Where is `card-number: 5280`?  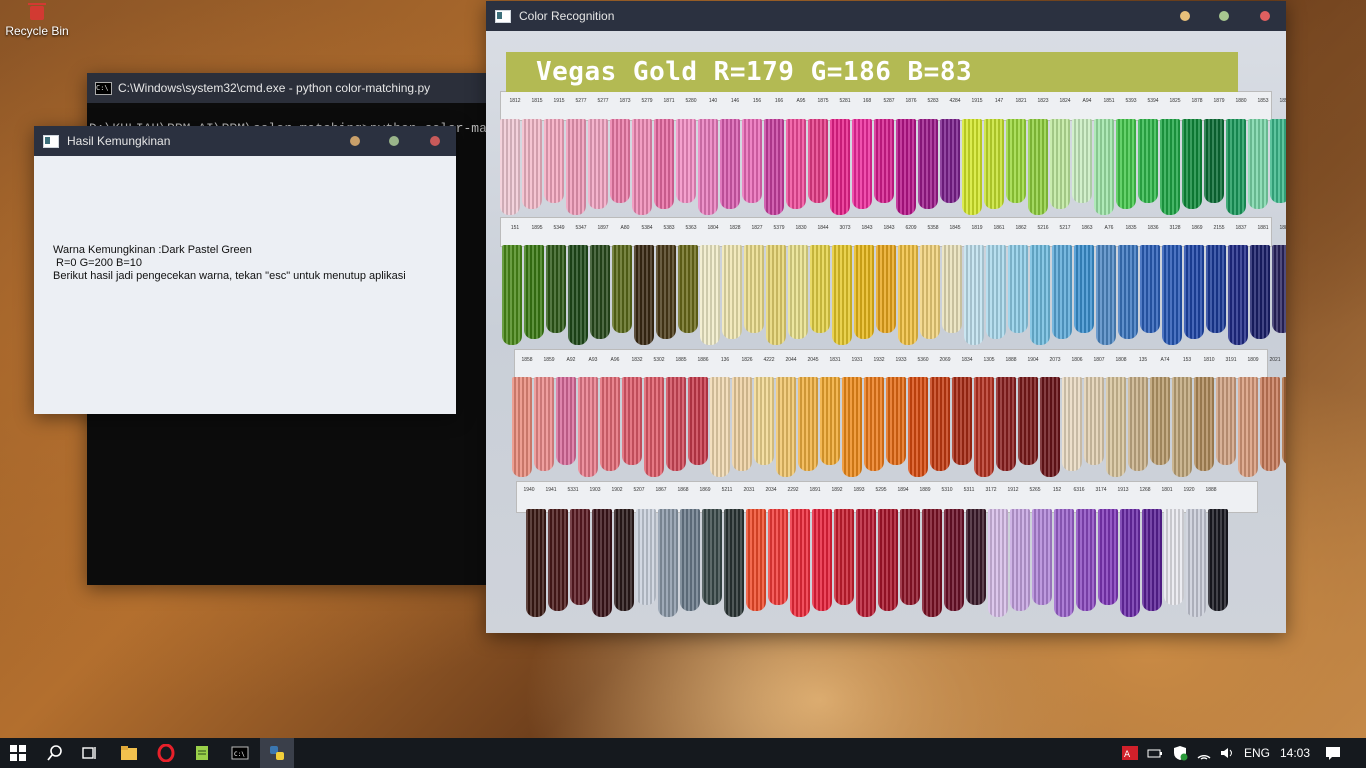 card-number: 5280 is located at coordinates (691, 101).